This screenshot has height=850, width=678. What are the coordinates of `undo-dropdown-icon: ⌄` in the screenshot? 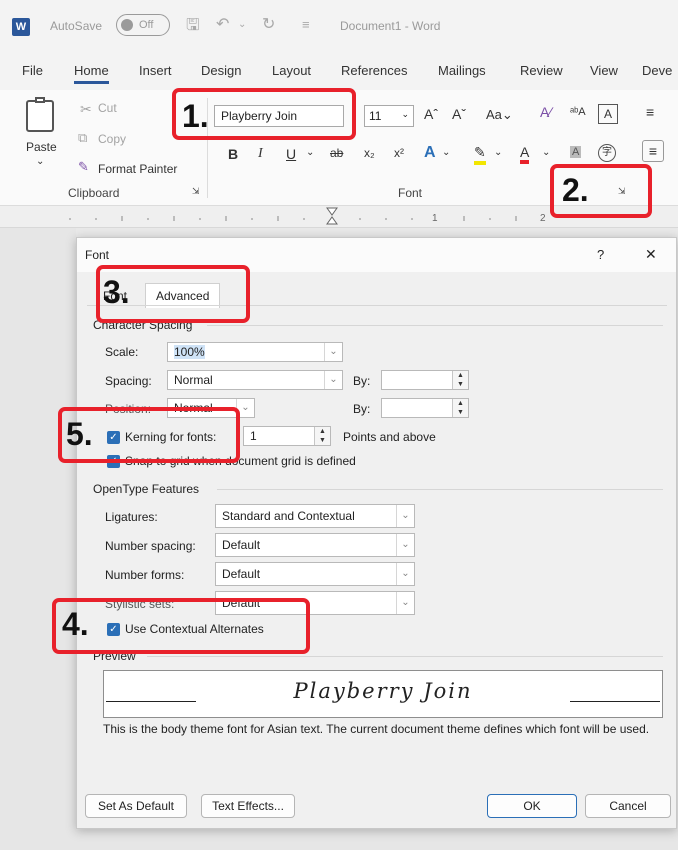 It's located at (242, 24).